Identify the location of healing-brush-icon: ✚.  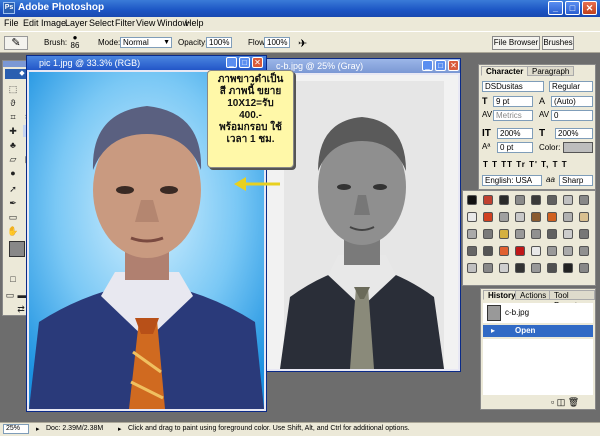
(13, 131).